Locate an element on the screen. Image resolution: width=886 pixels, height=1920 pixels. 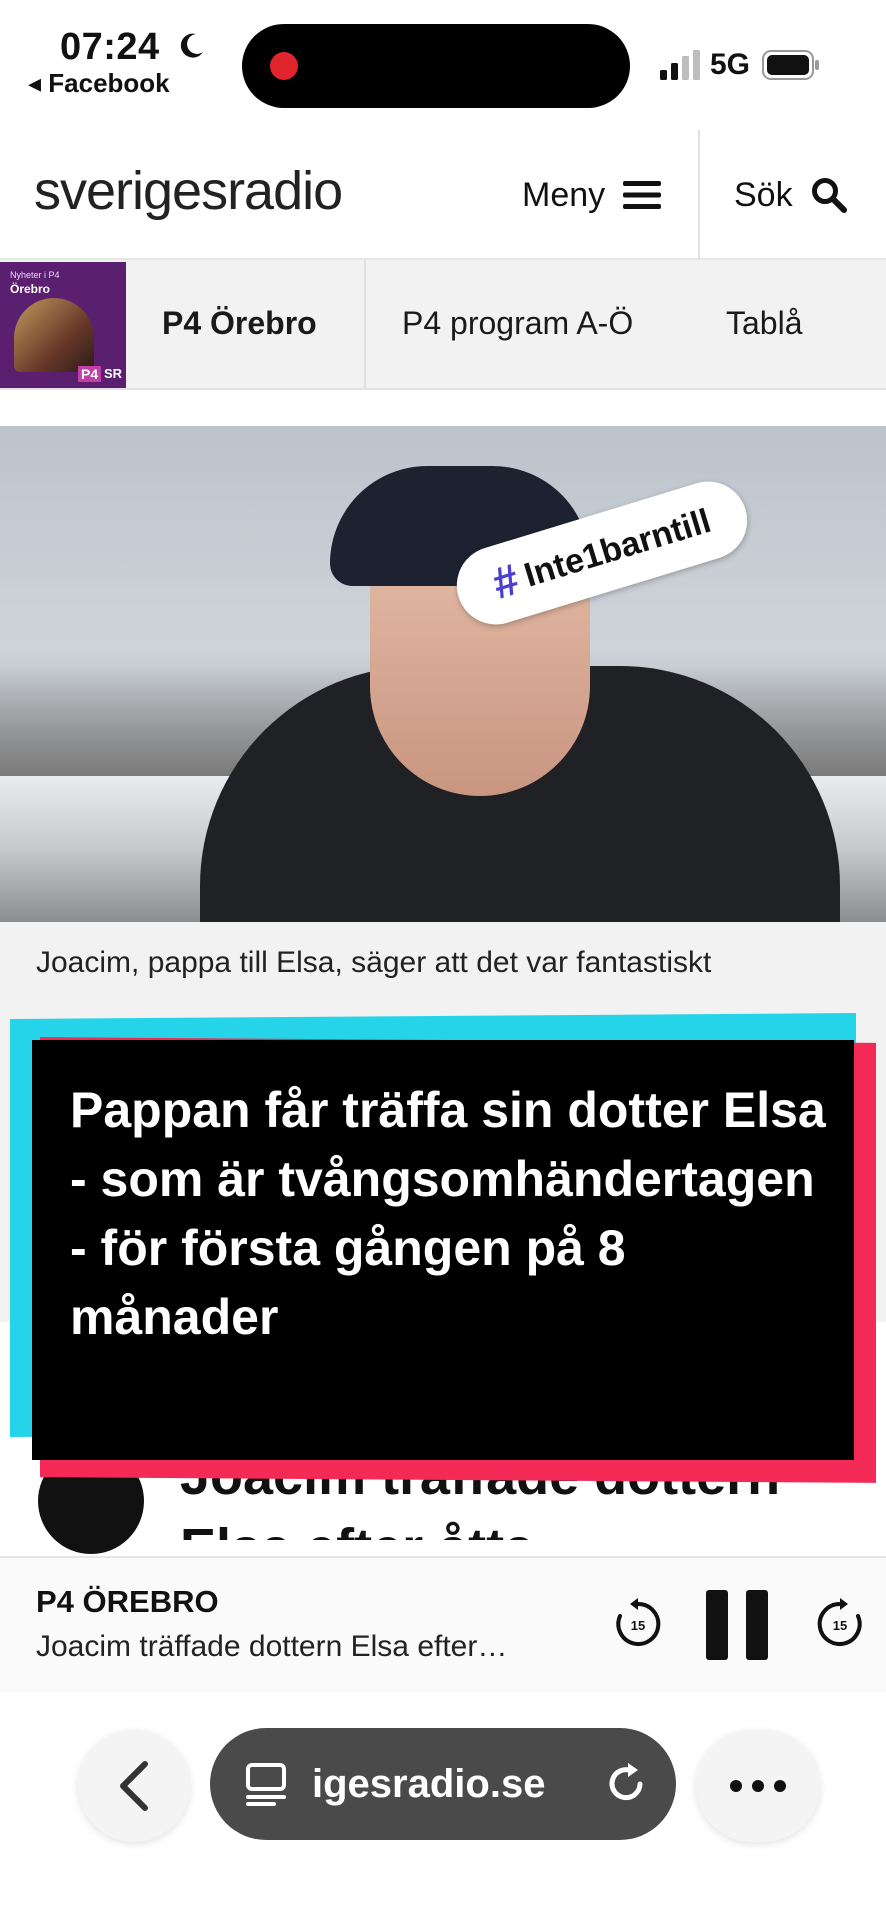
rewind-label: 15 is located at coordinates (638, 1625).